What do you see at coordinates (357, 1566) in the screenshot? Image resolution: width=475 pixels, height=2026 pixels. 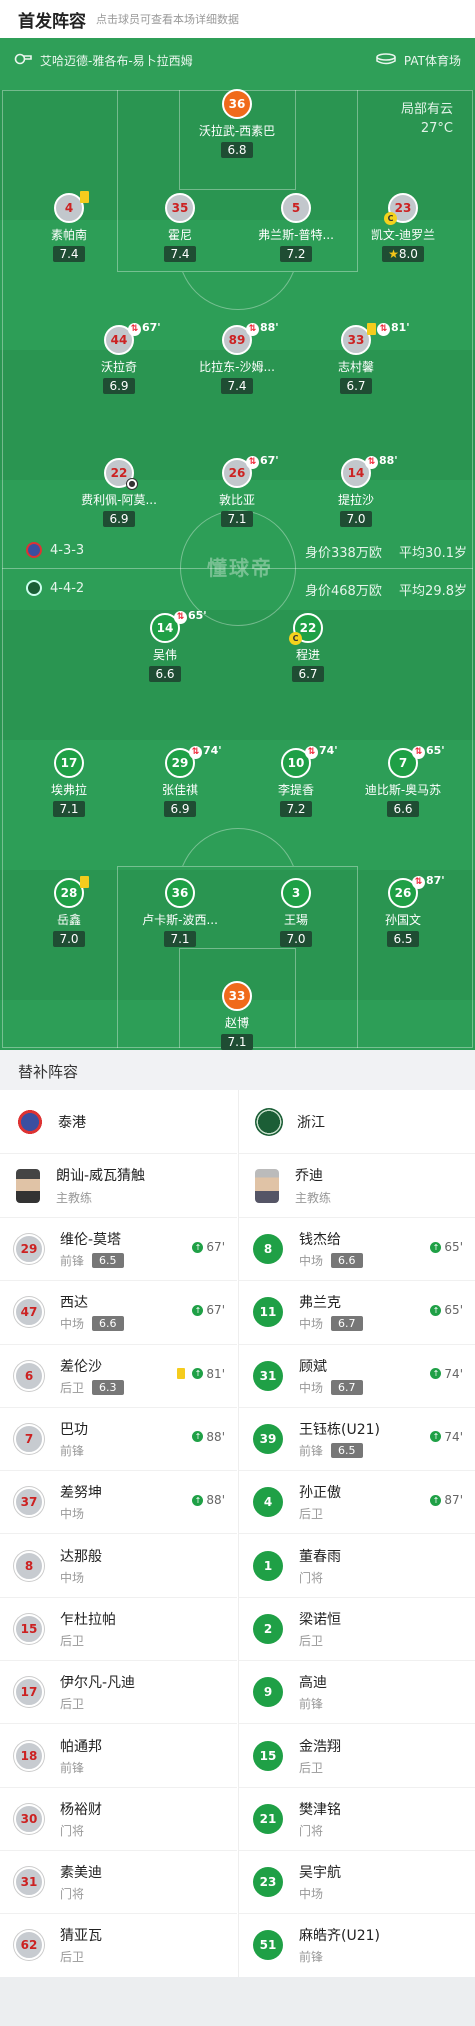 I see `away-sub-row: 1 董春雨 门将` at bounding box center [357, 1566].